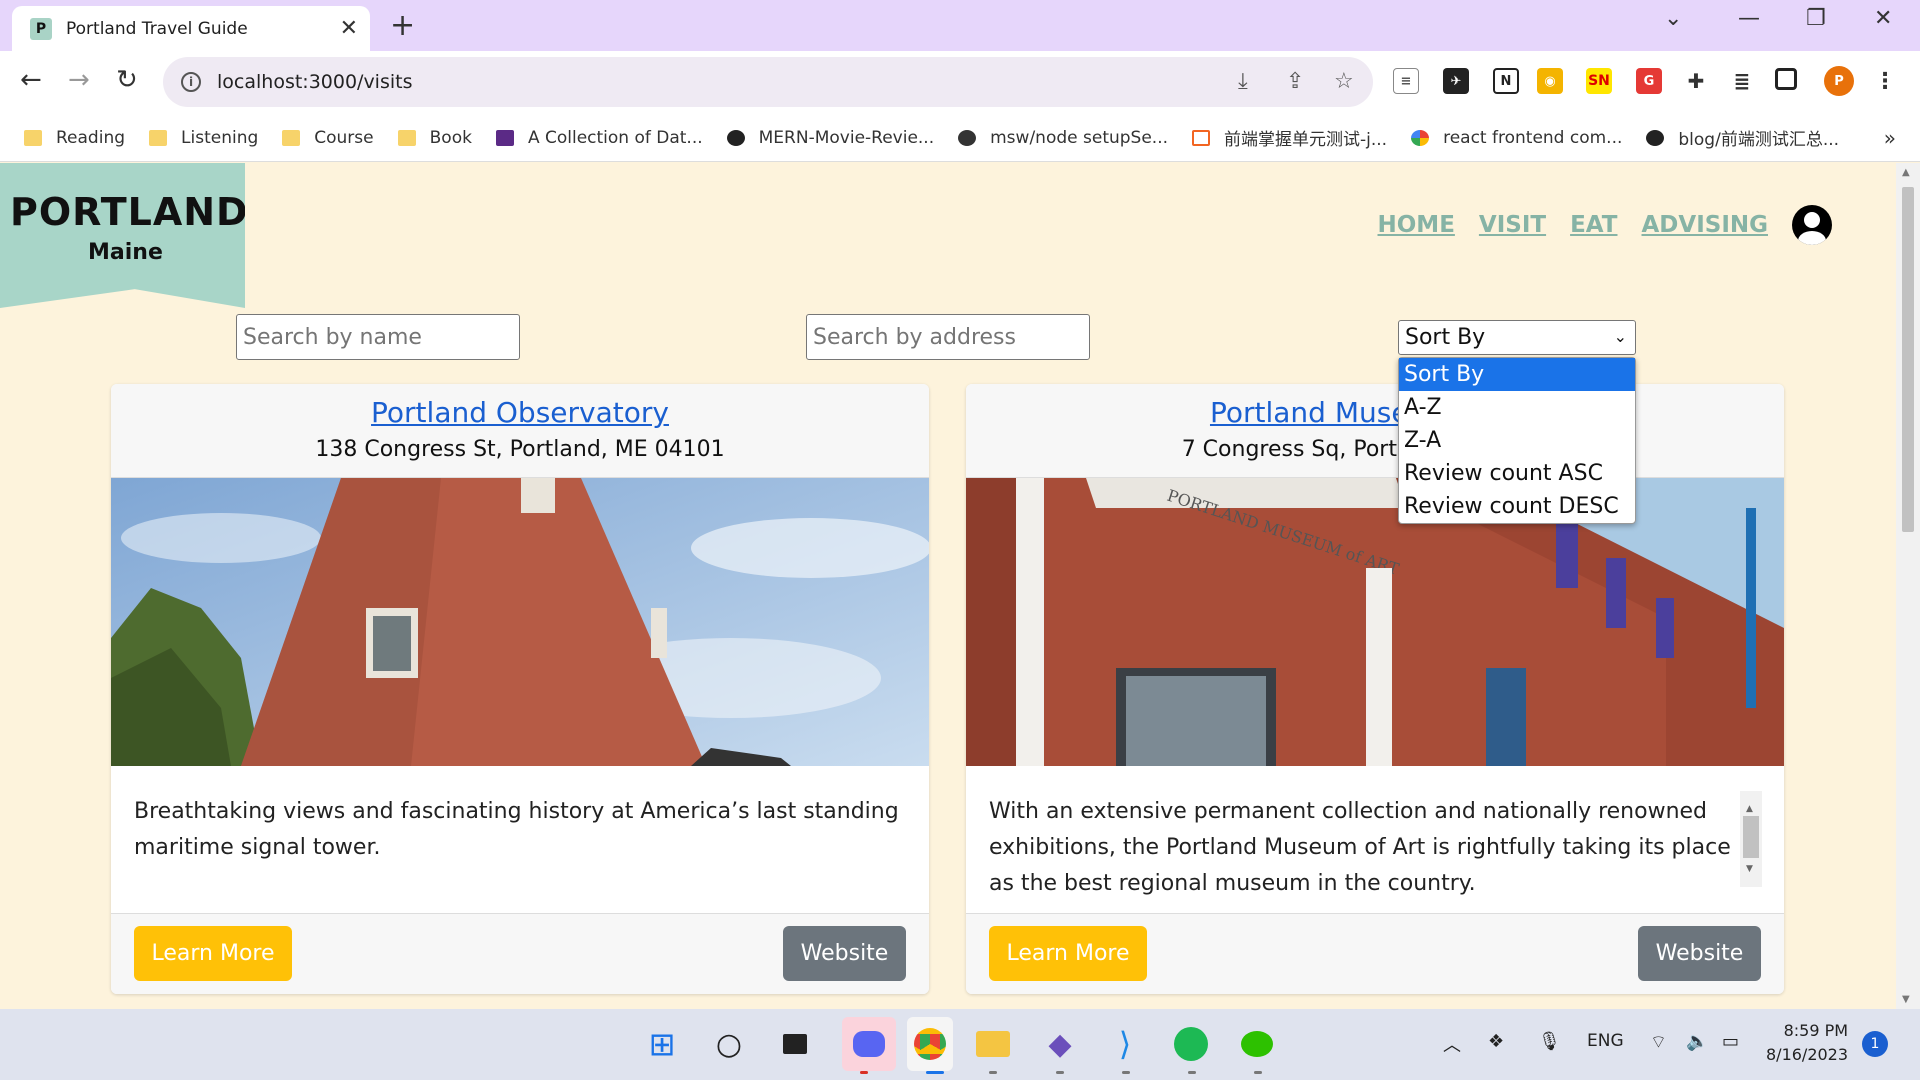 Image resolution: width=1920 pixels, height=1080 pixels. I want to click on install-icon: ⤓, so click(1243, 81).